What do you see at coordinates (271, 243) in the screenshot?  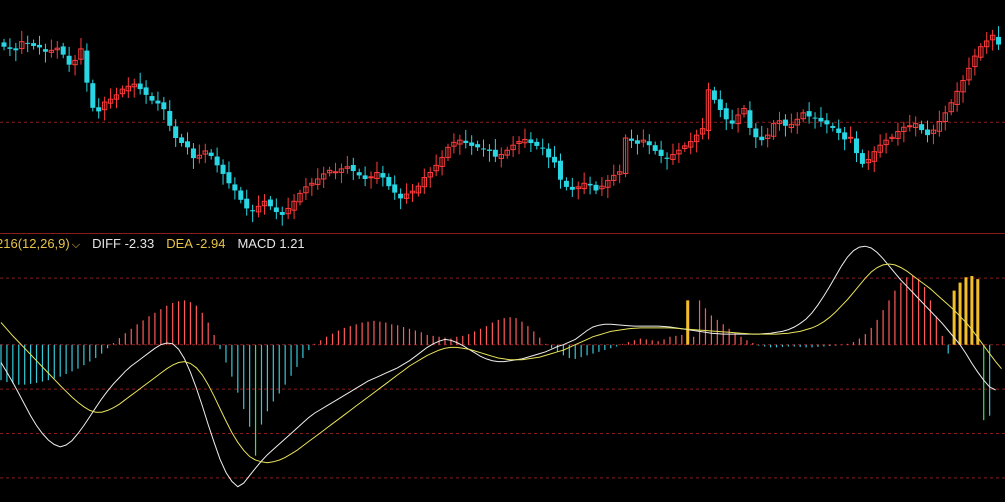 I see `legend-macd: MACD 1.21` at bounding box center [271, 243].